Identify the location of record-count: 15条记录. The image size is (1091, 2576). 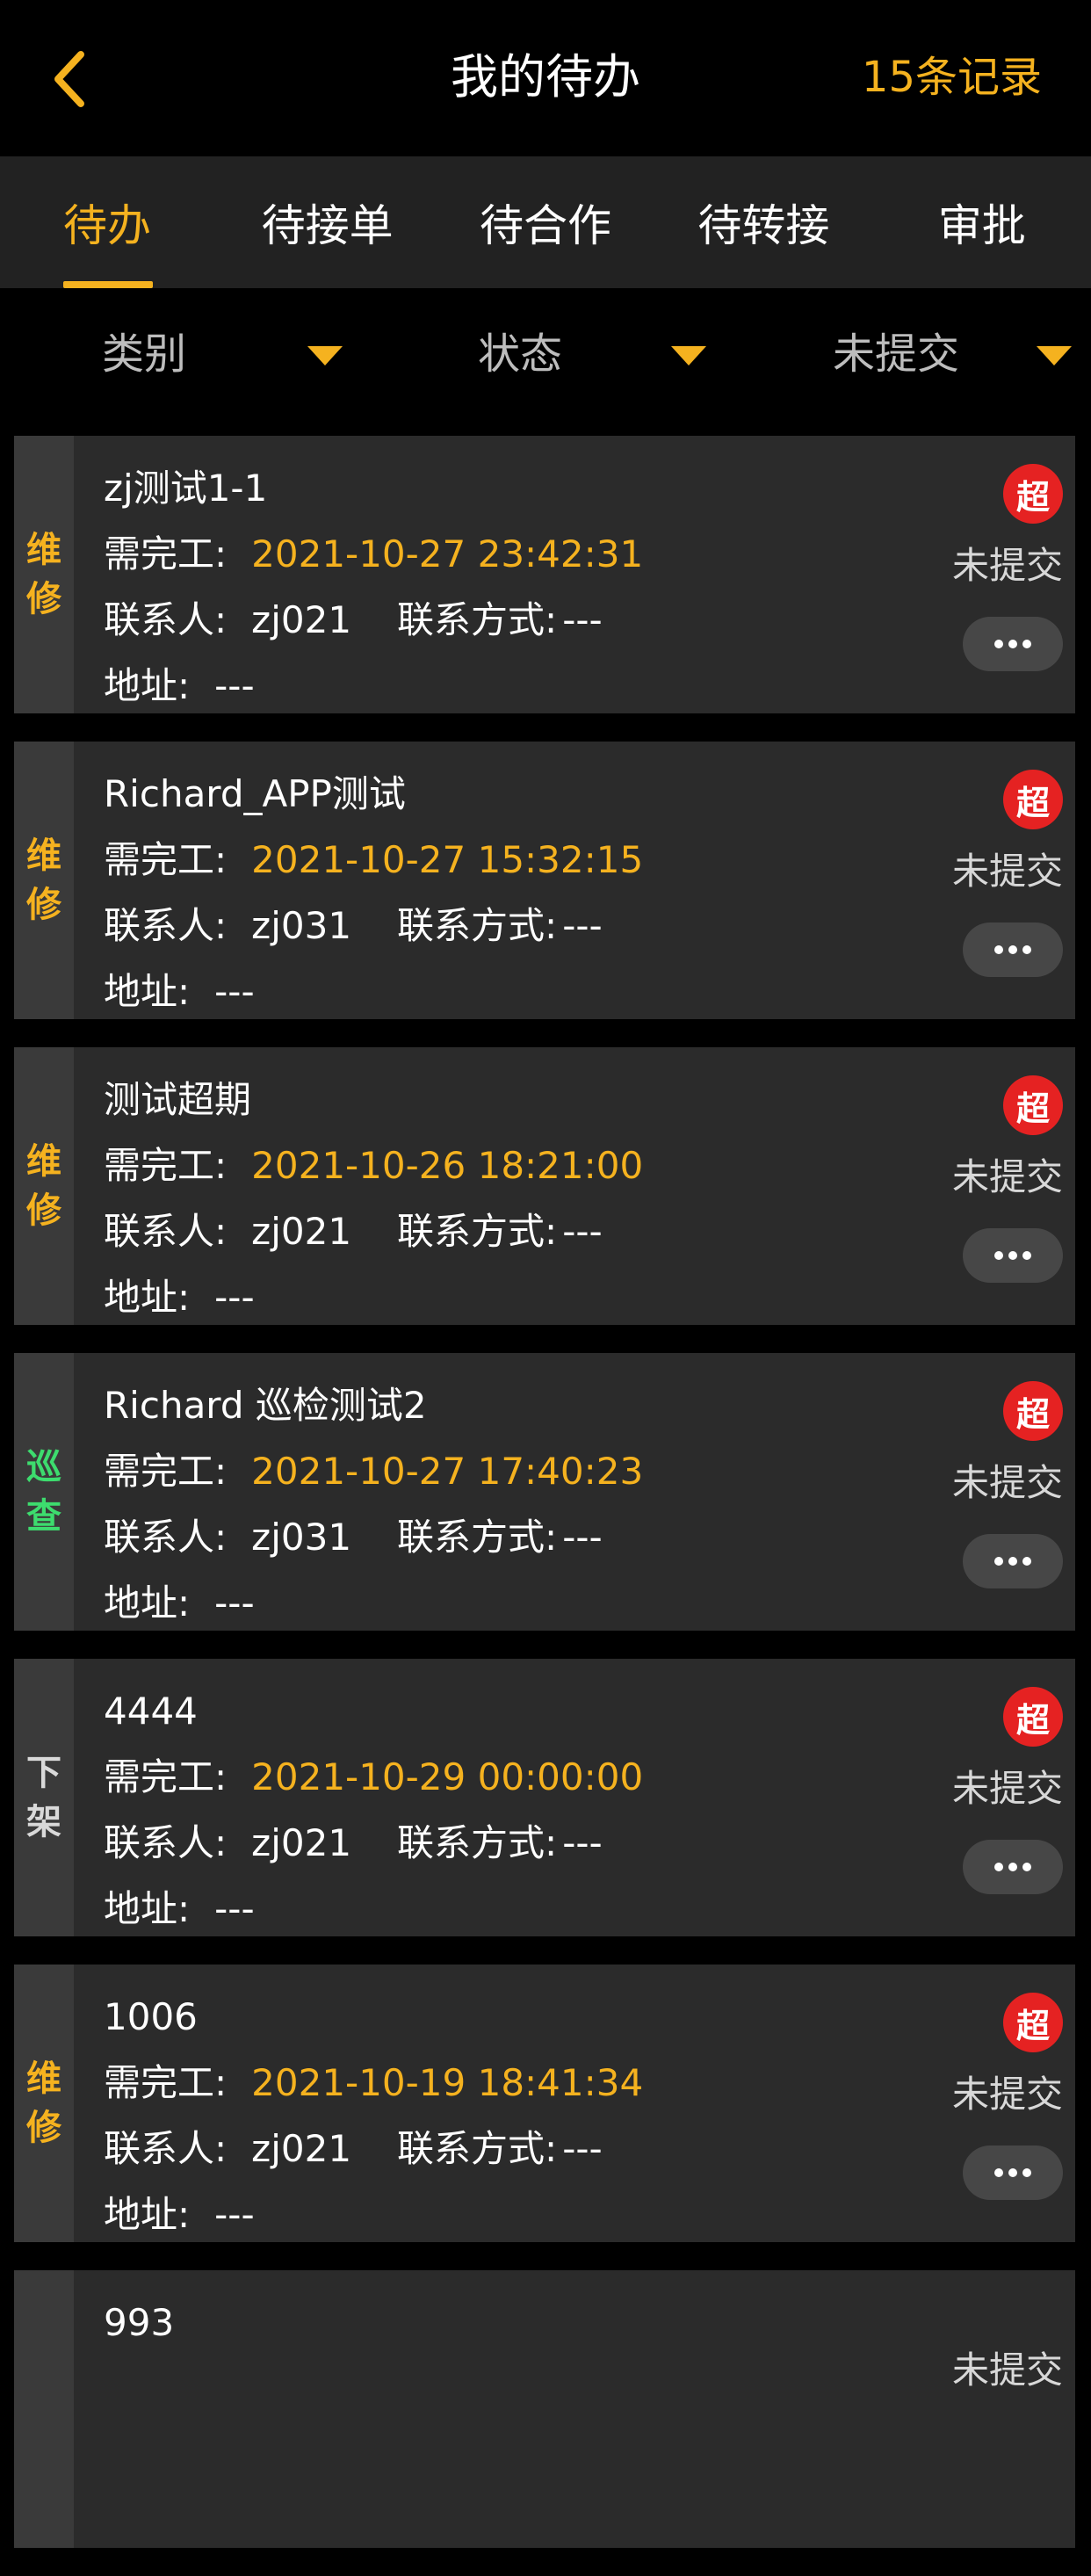
(952, 77).